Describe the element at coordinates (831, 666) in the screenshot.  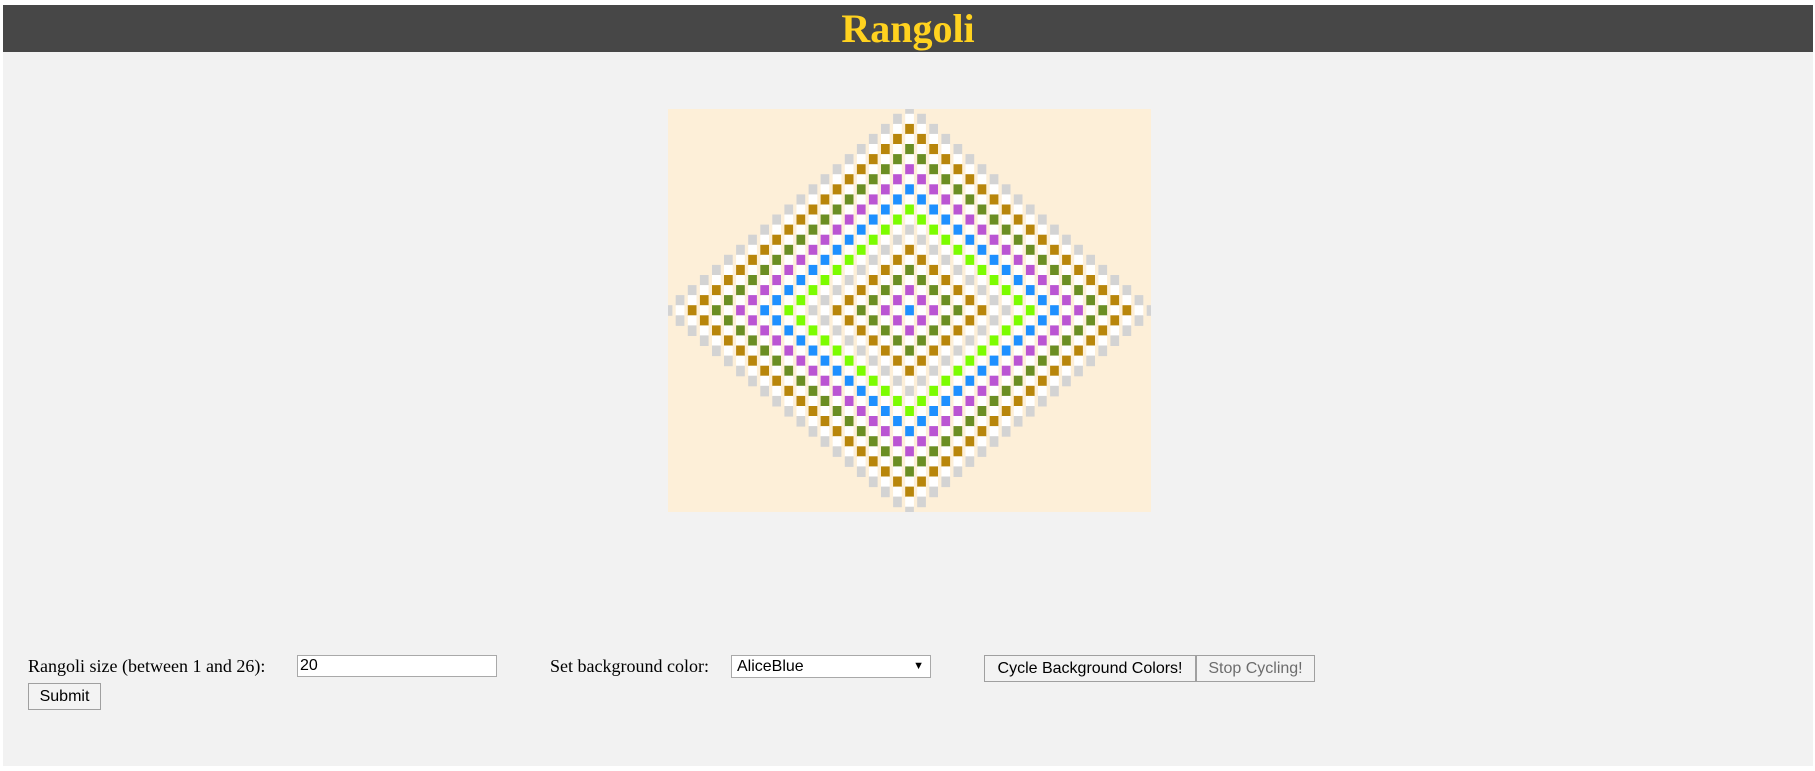
I see `background-color-select: AliceBlue ▼` at that location.